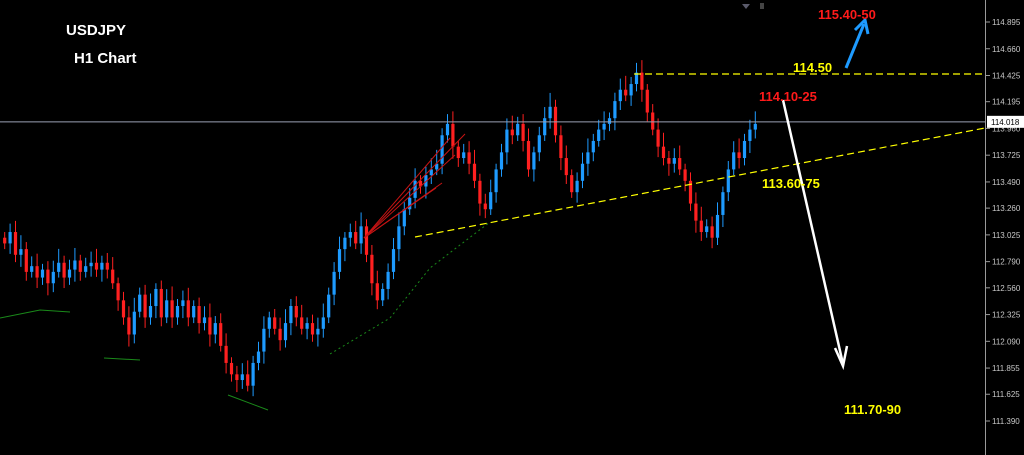  What do you see at coordinates (1006, 155) in the screenshot?
I see `axis-tick-label: 113.725` at bounding box center [1006, 155].